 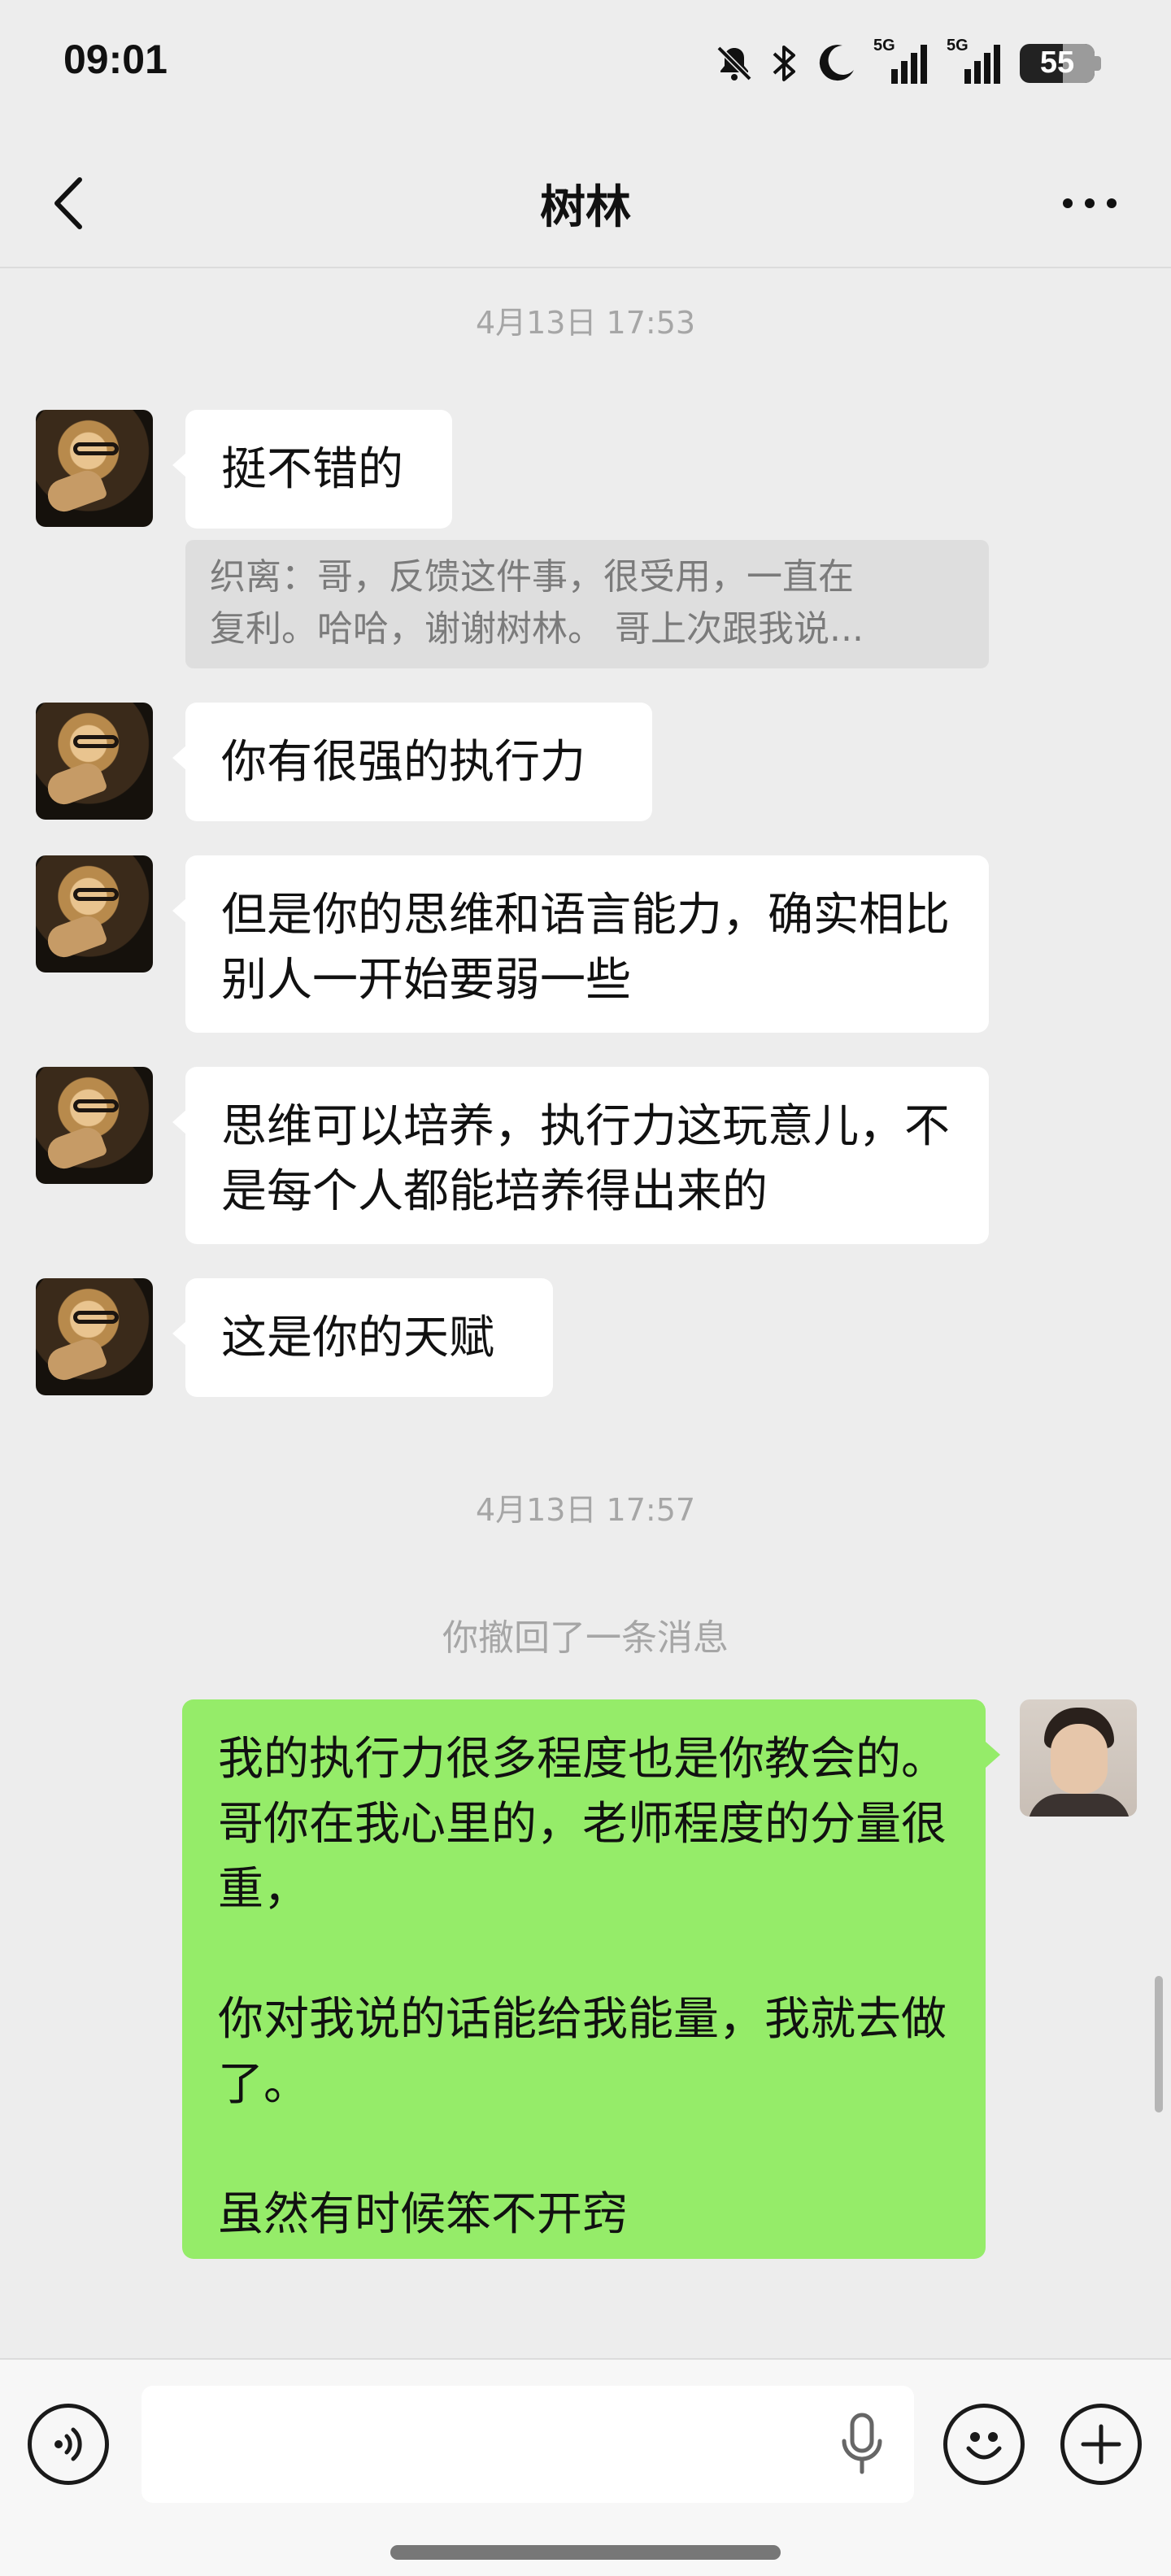 What do you see at coordinates (532, 577) in the screenshot?
I see `quote-line: 织离：哥，反馈这件事，很受用，一直在` at bounding box center [532, 577].